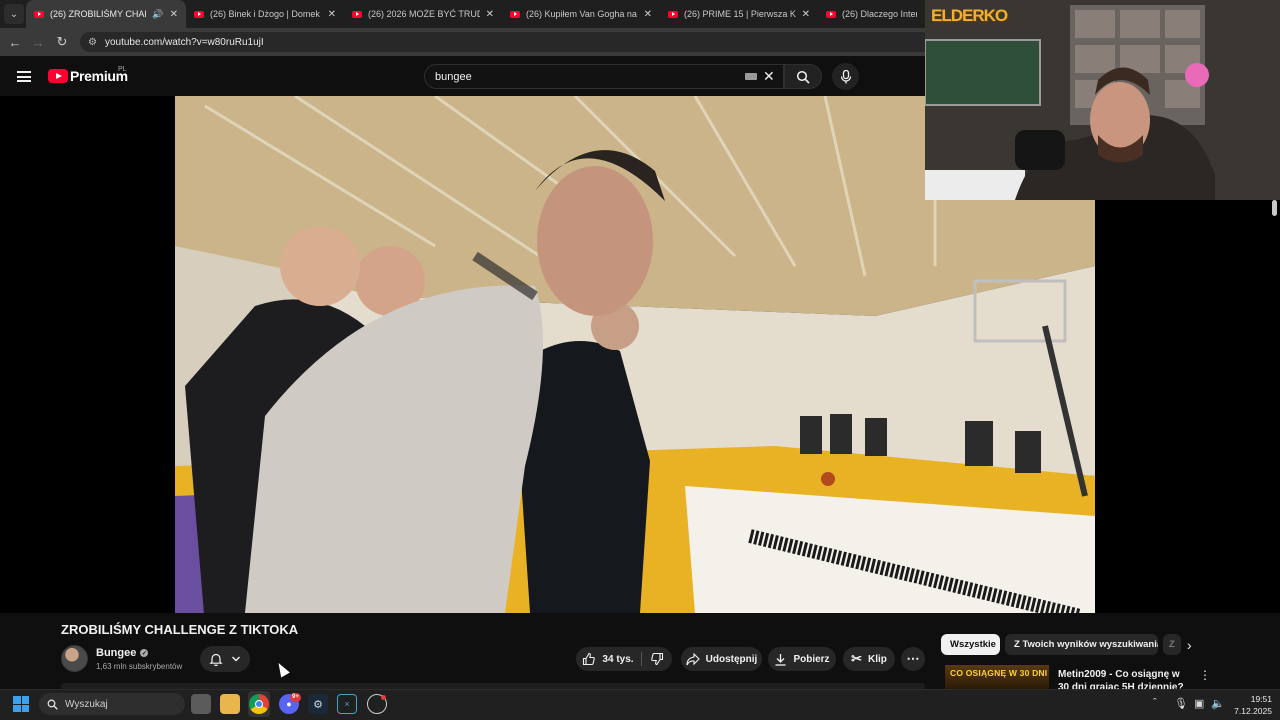  I want to click on region-code: PL, so click(122, 69).